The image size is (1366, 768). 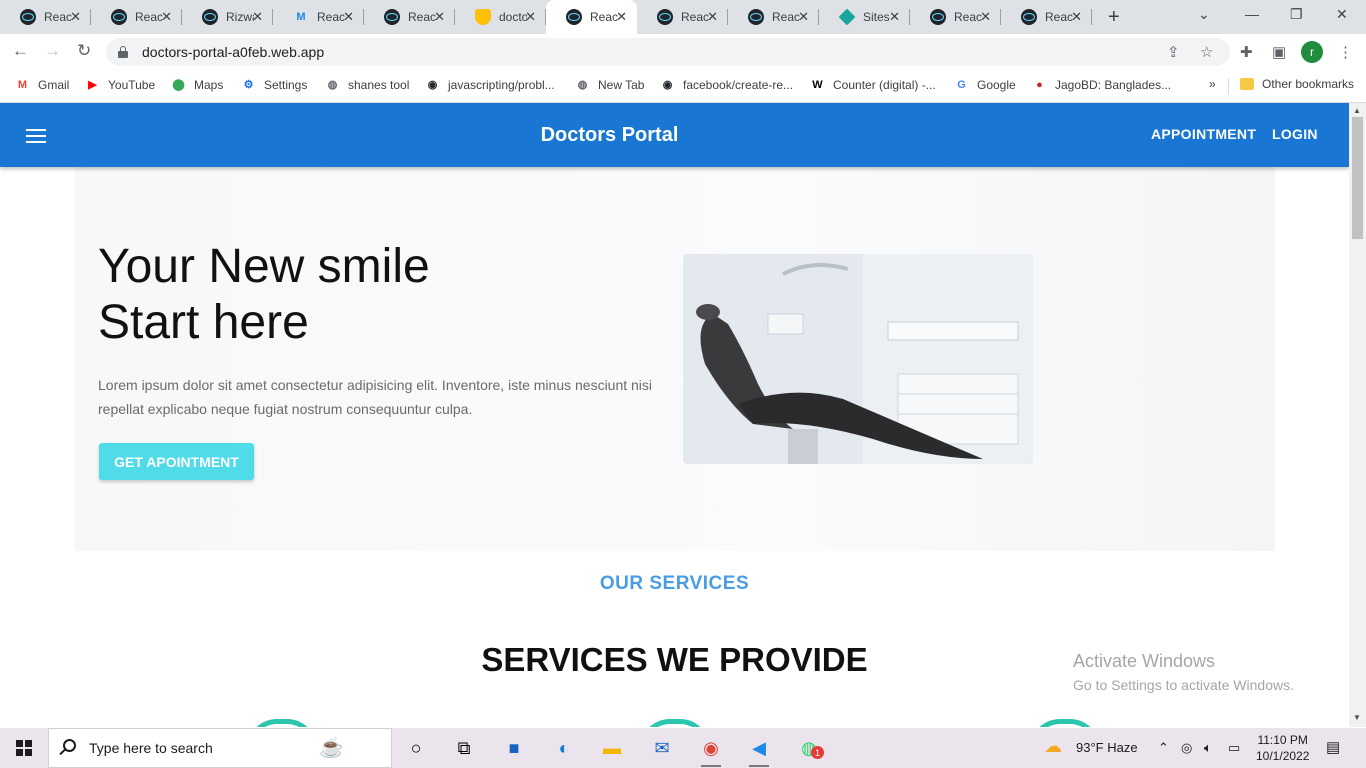 I want to click on browser-tab: doctors✕, so click(x=500, y=17).